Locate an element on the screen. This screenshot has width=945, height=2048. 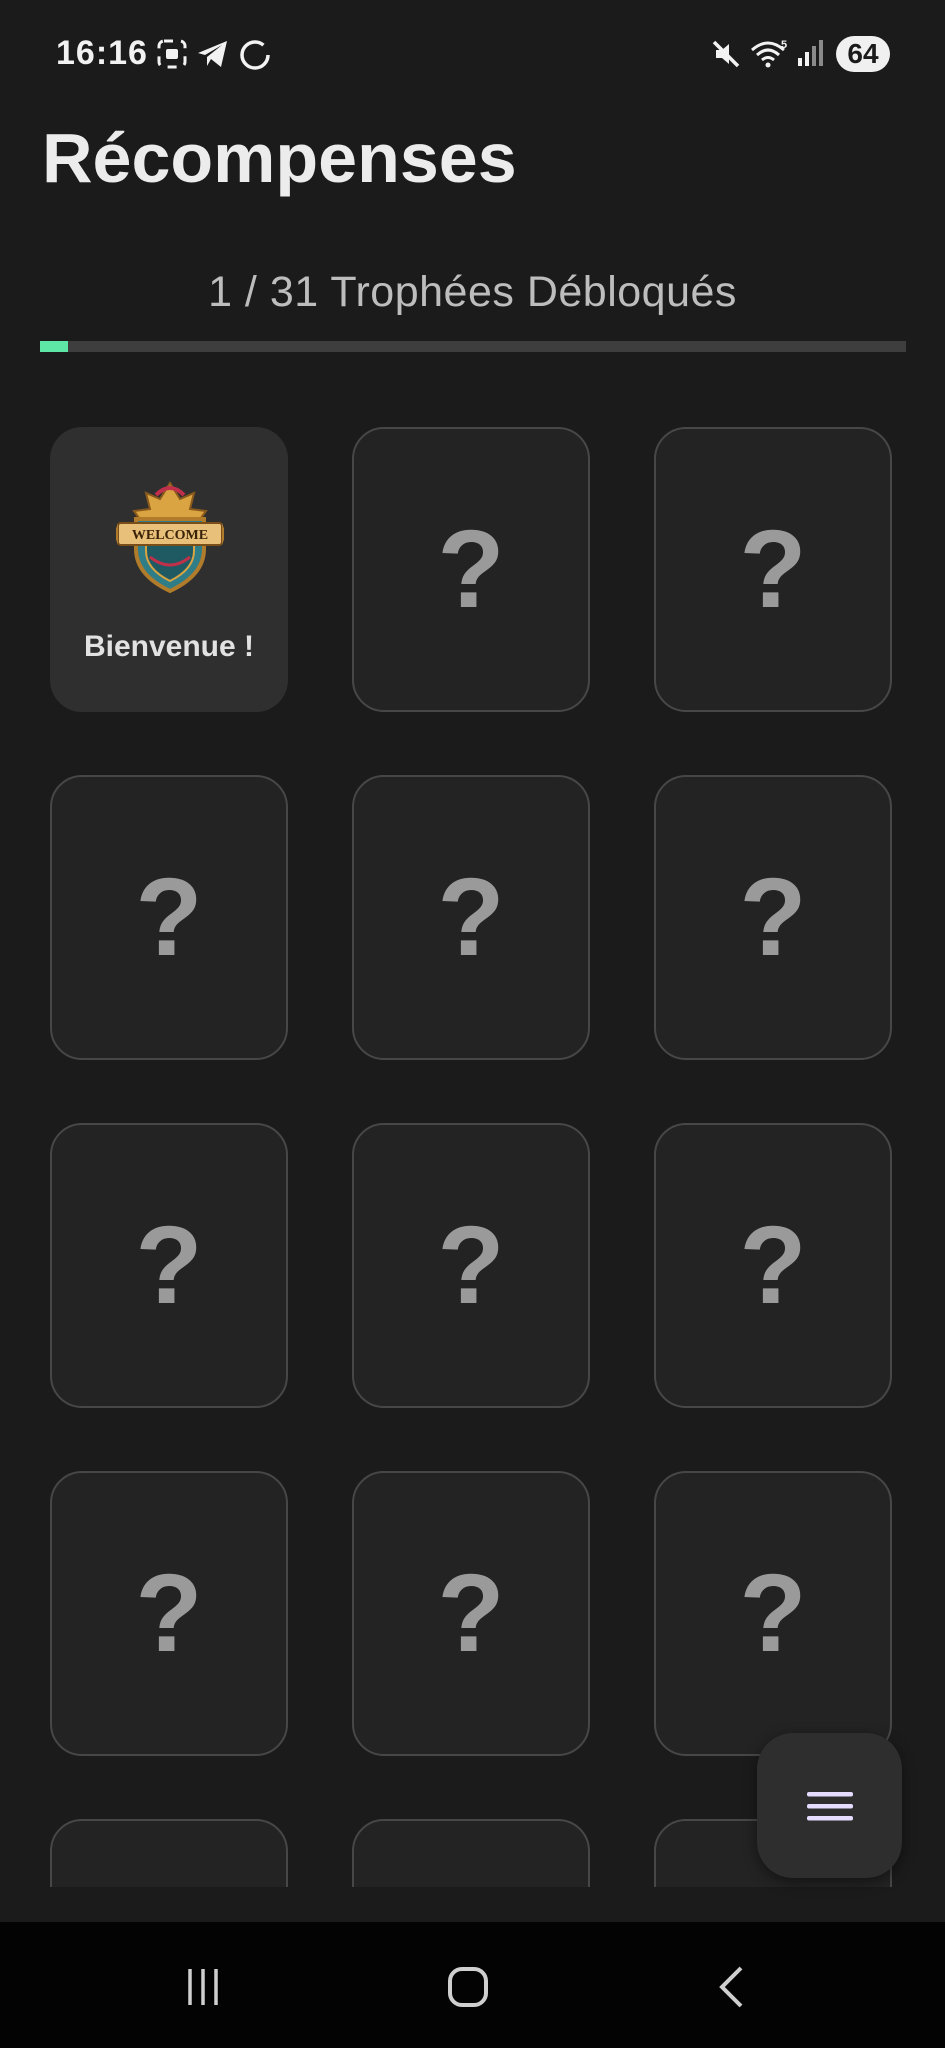
home-button is located at coordinates (468, 1987).